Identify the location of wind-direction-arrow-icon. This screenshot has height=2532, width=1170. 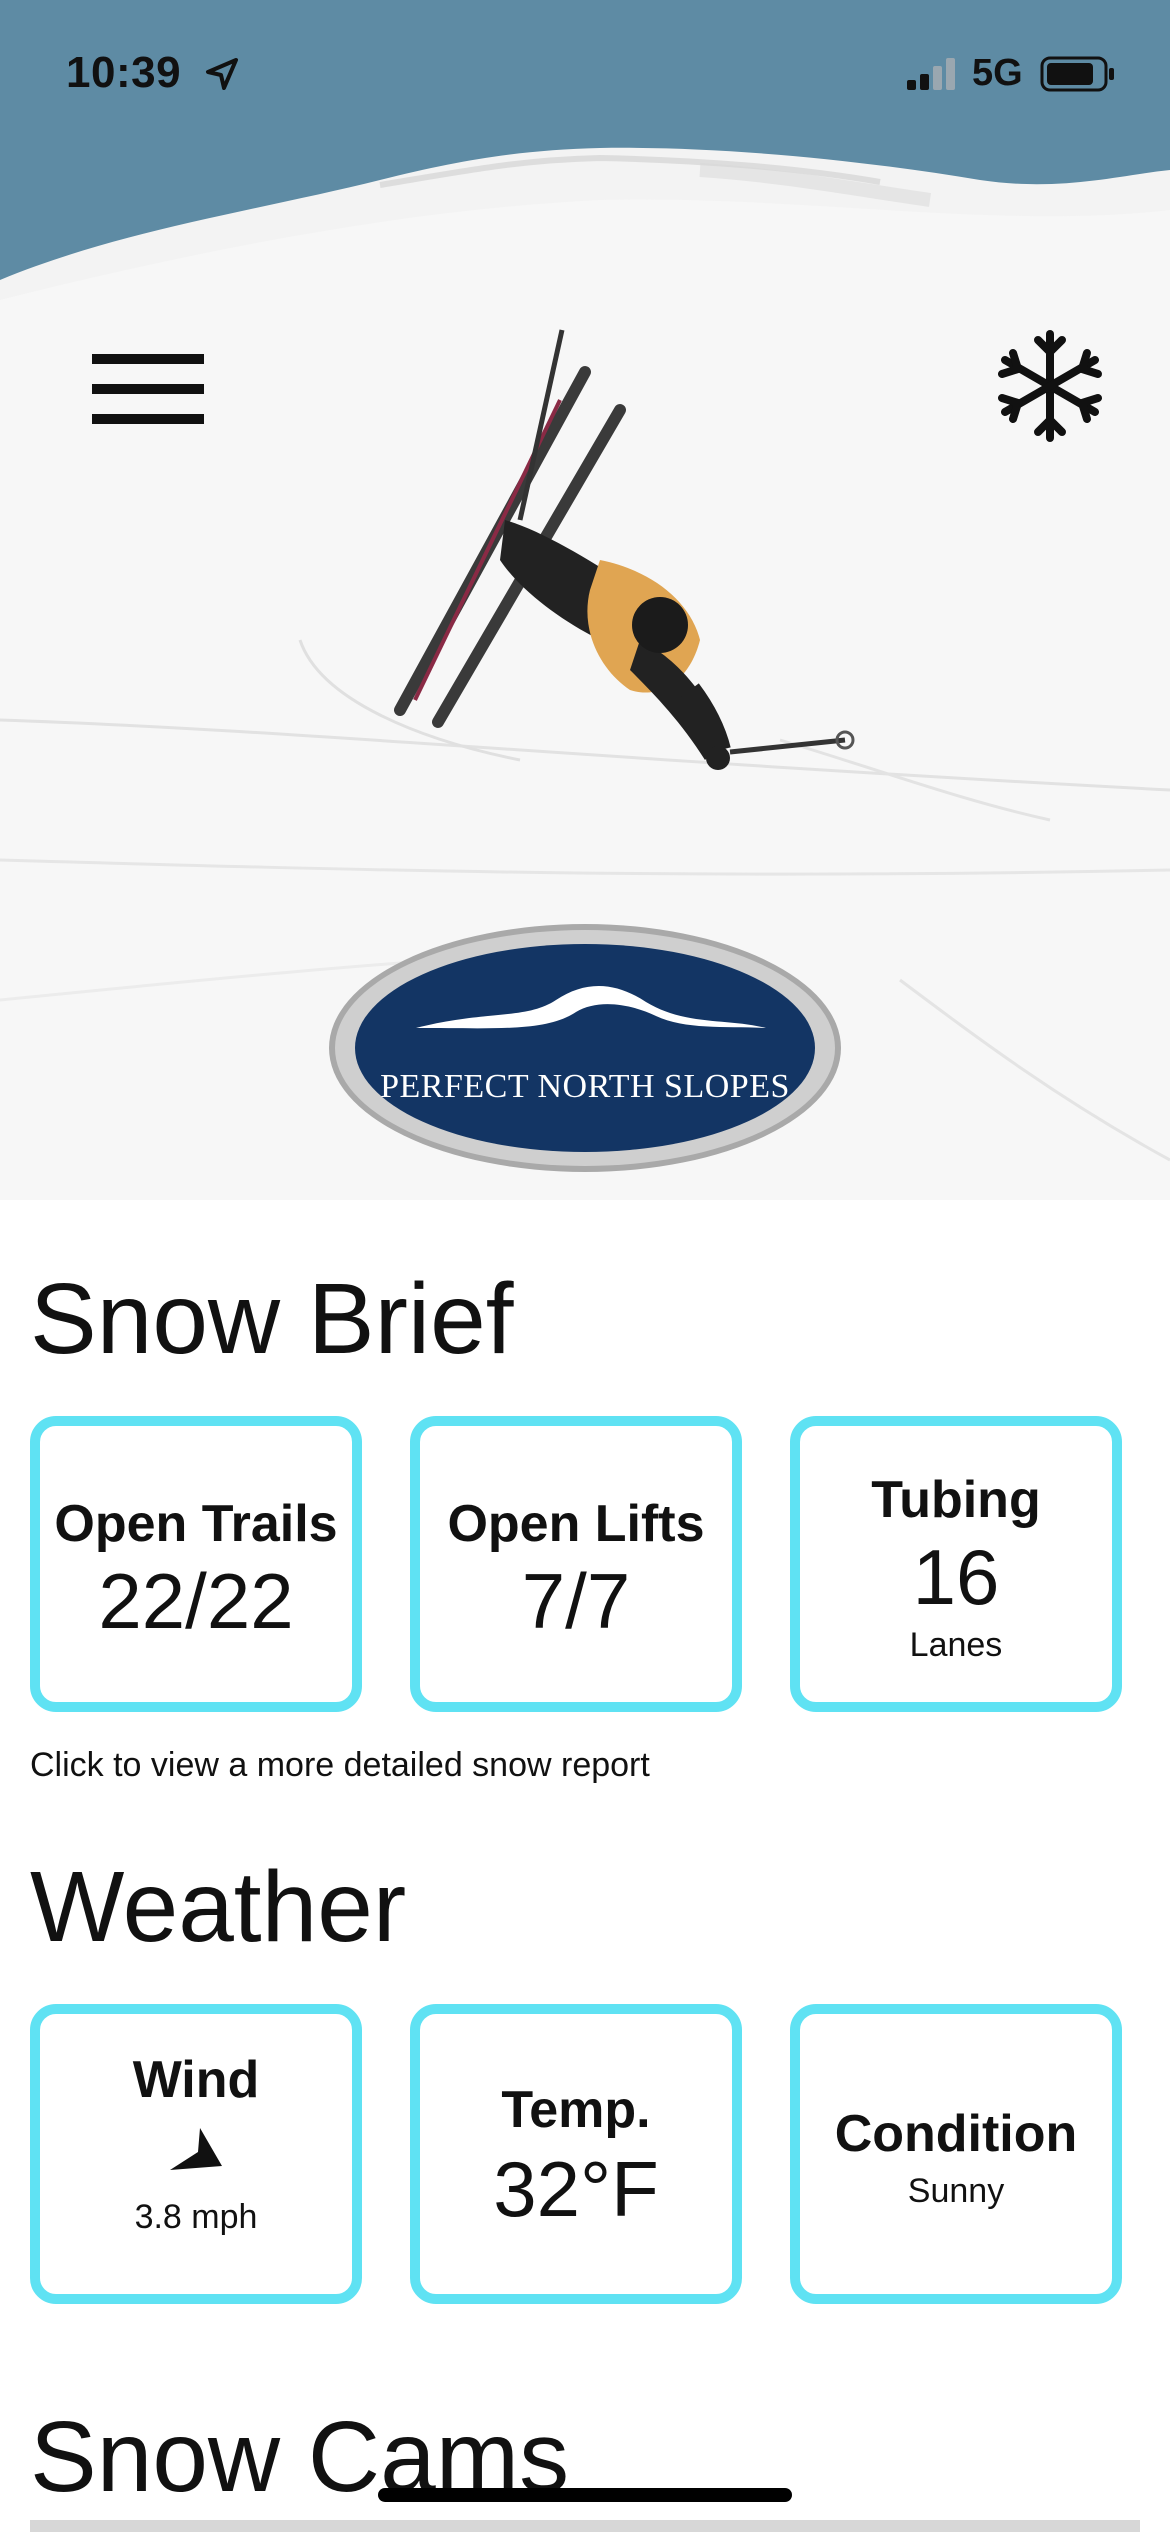
(196, 2149).